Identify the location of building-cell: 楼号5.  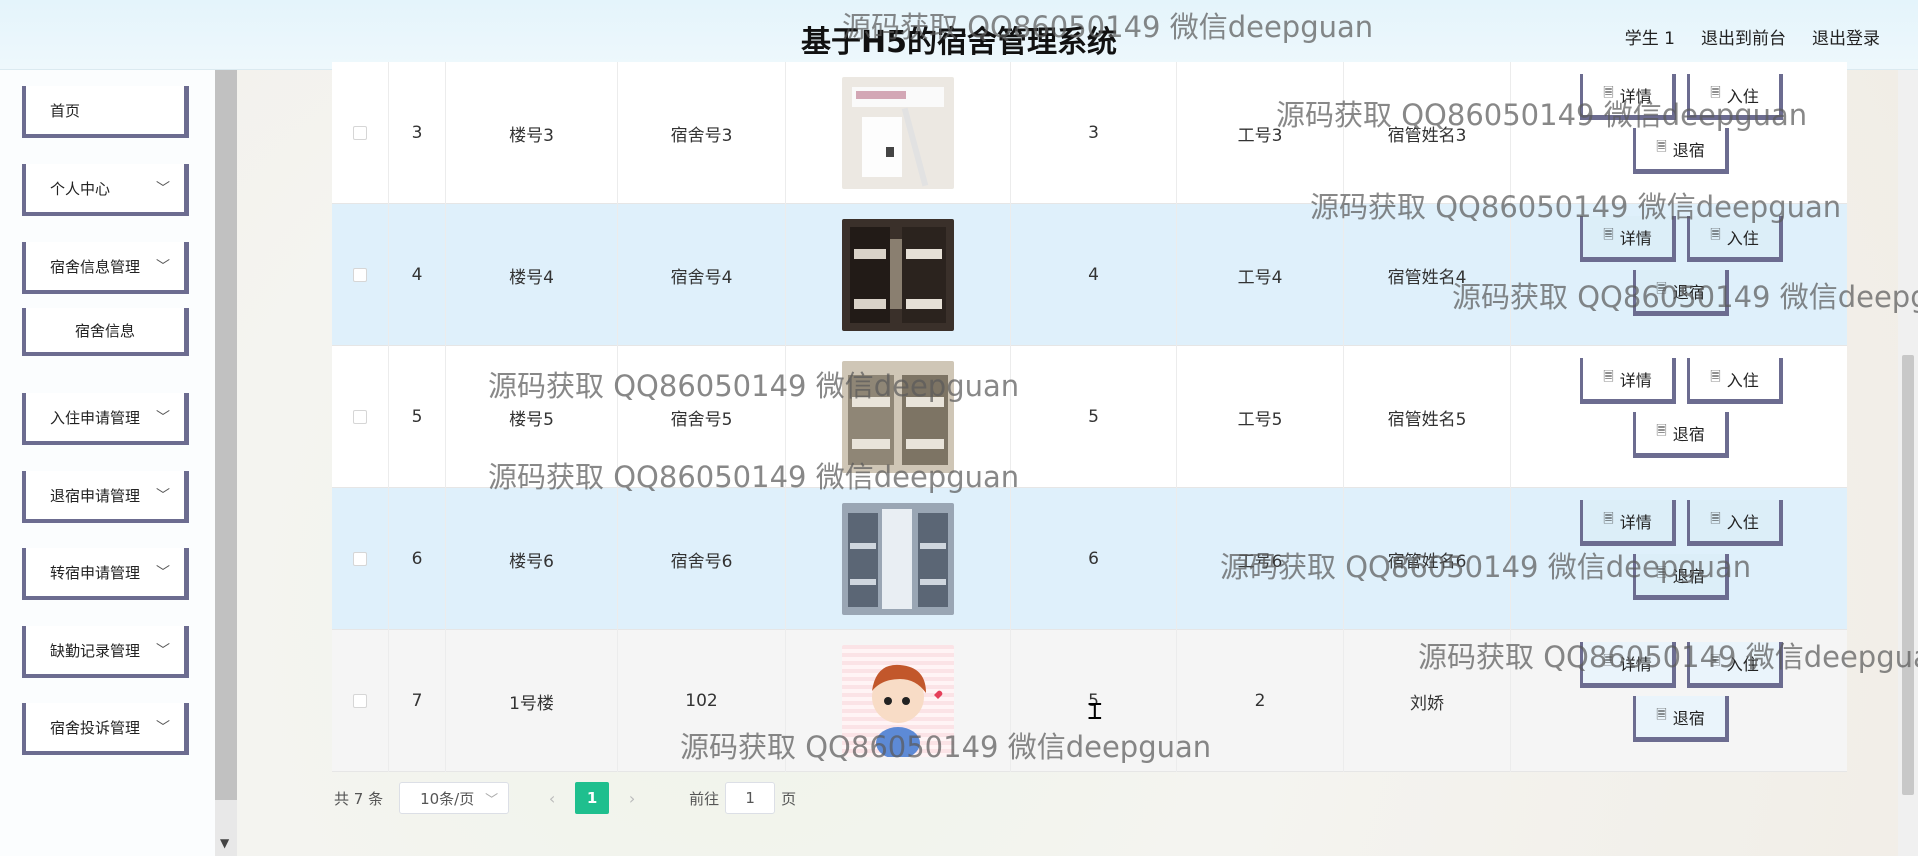
(532, 417).